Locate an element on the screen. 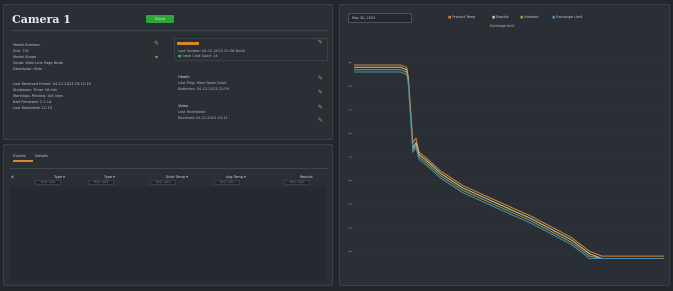  camera-title: Camera 1 is located at coordinates (41, 19).